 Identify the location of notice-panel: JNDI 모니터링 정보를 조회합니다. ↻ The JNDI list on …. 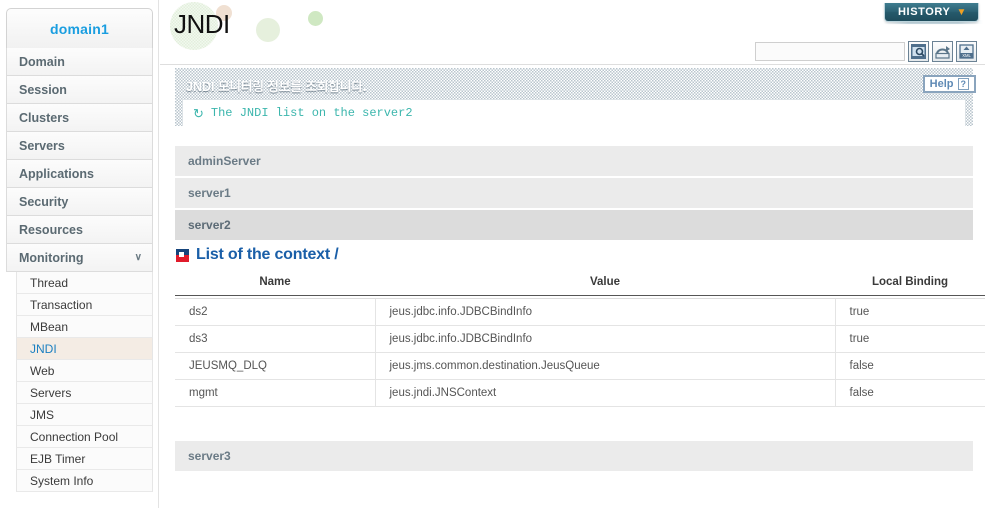
(574, 97).